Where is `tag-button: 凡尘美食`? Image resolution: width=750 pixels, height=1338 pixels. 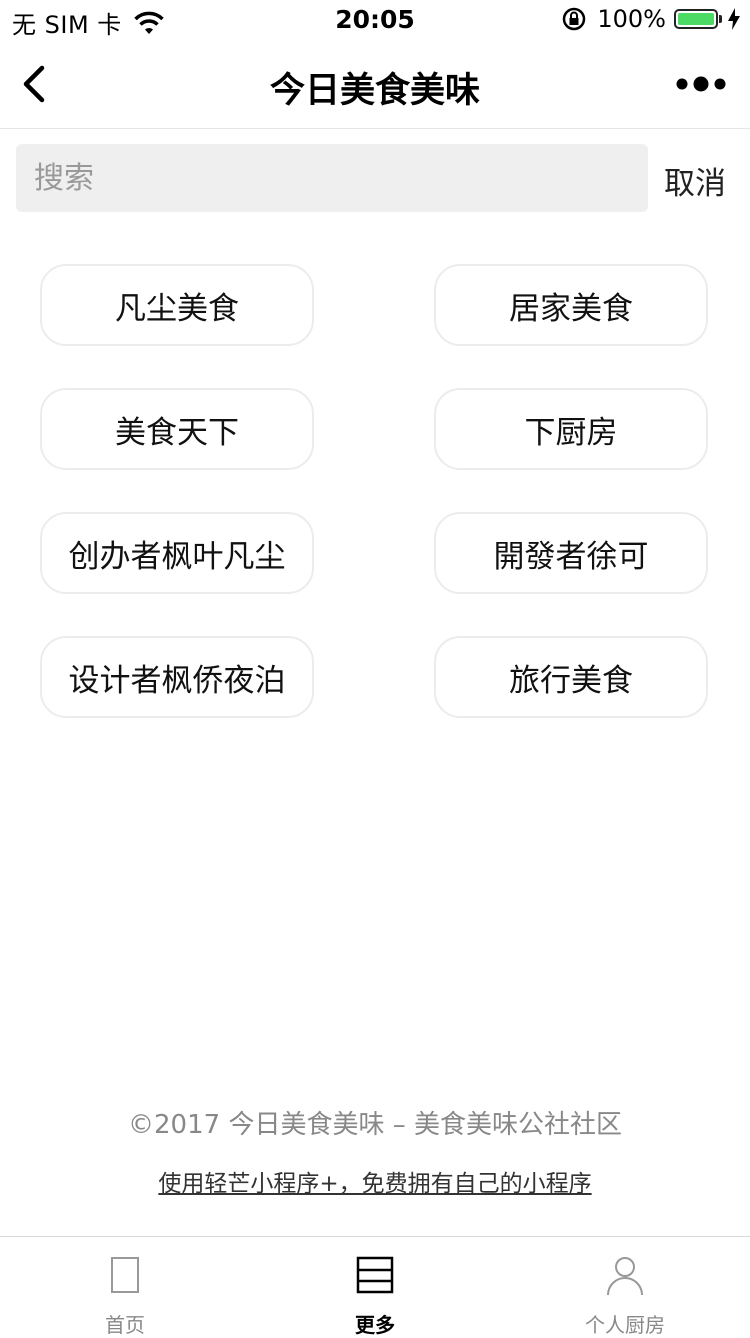
tag-button: 凡尘美食 is located at coordinates (177, 305).